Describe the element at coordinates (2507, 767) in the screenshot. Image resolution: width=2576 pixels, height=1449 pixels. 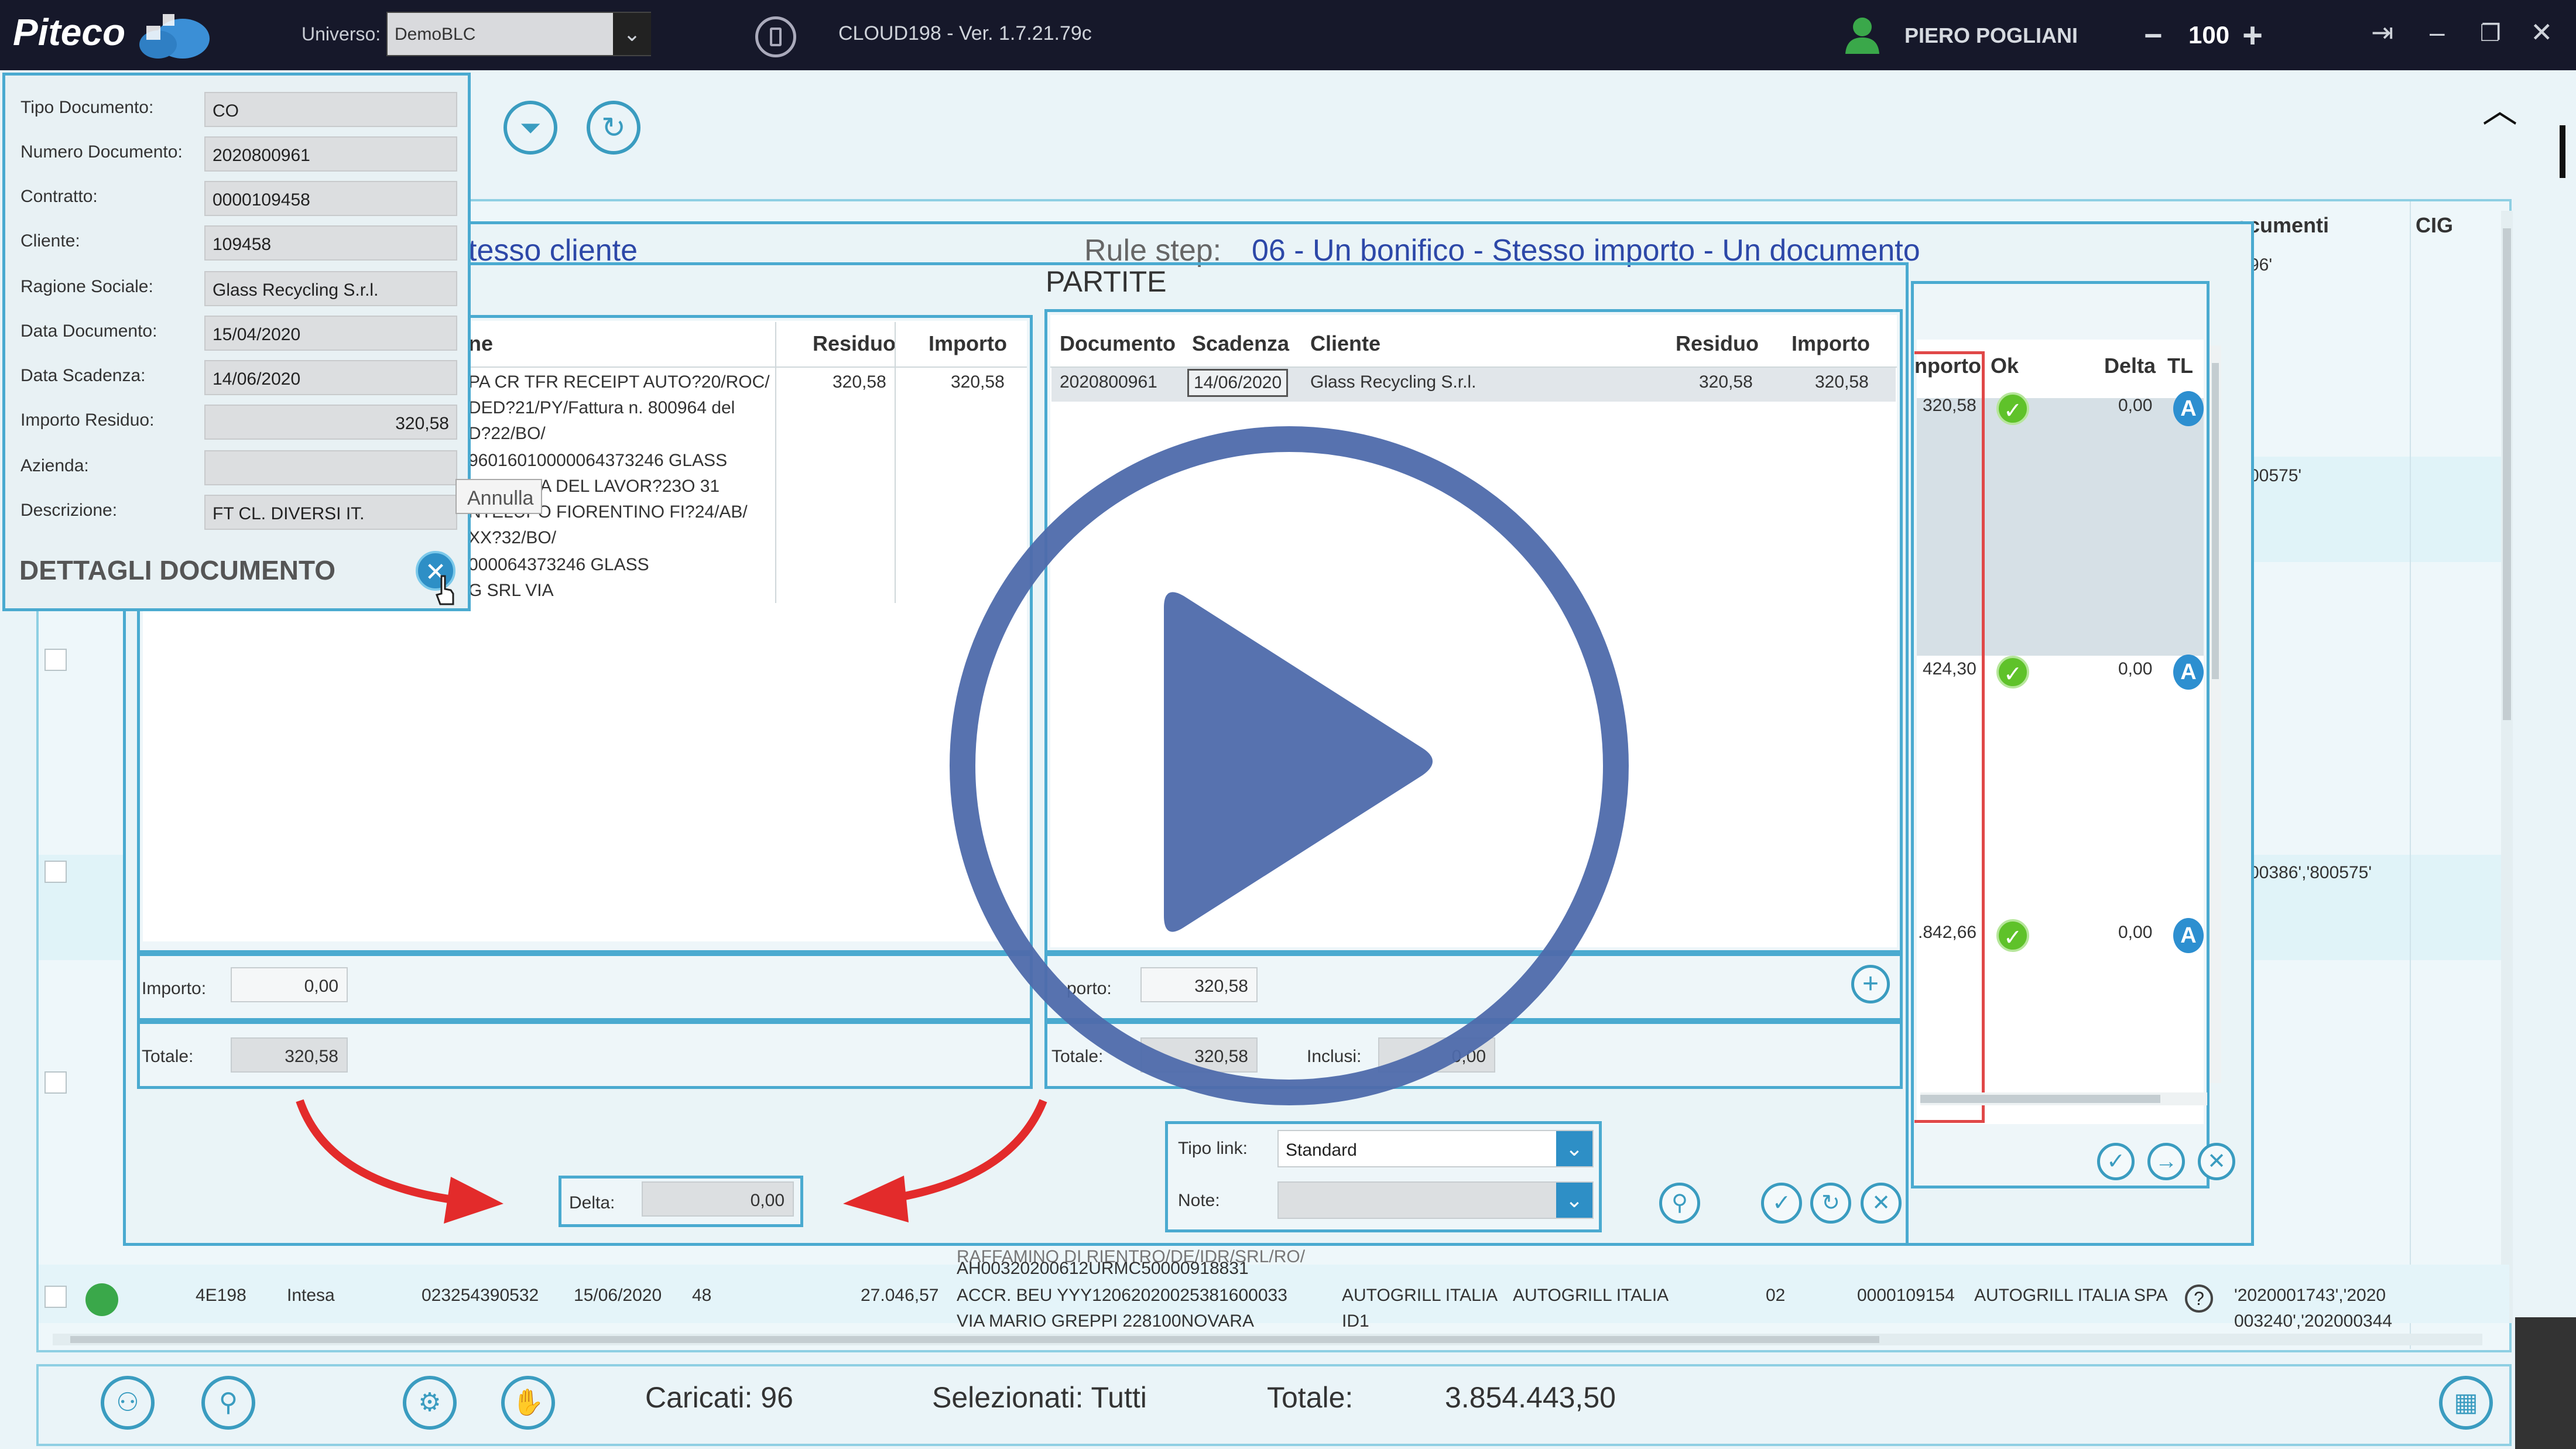
I see `vertical-scrollbar` at that location.